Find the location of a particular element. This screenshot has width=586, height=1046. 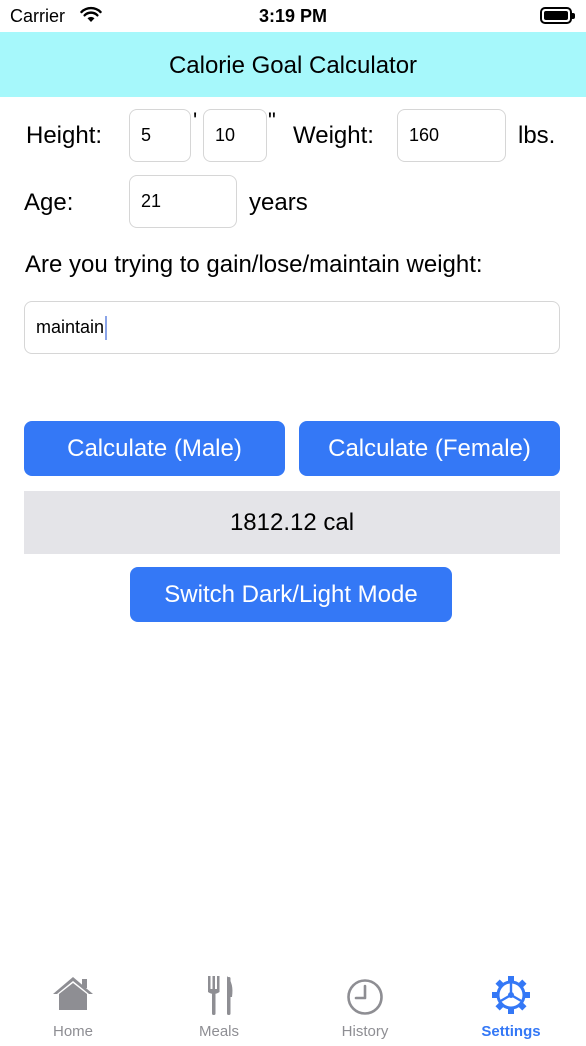

height-label: Height: is located at coordinates (64, 135).